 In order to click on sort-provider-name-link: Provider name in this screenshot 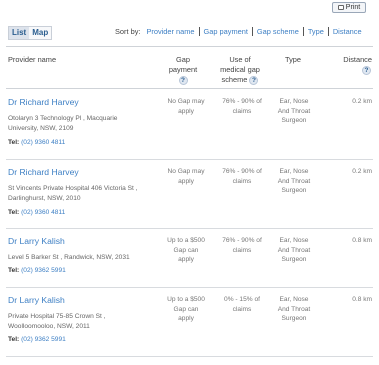, I will do `click(170, 31)`.